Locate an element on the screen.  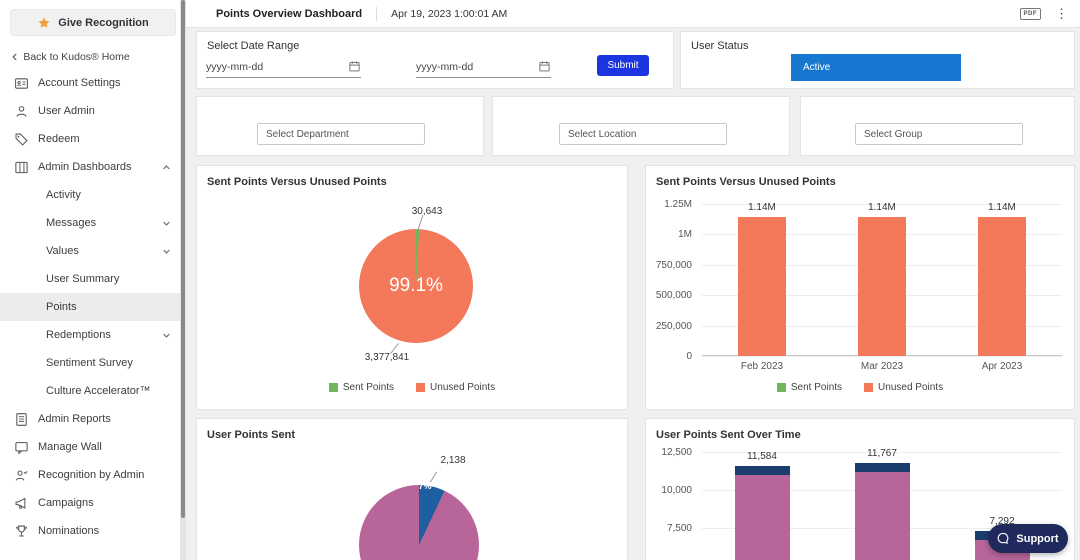
chevron-down-icon is located at coordinates (166, 223).